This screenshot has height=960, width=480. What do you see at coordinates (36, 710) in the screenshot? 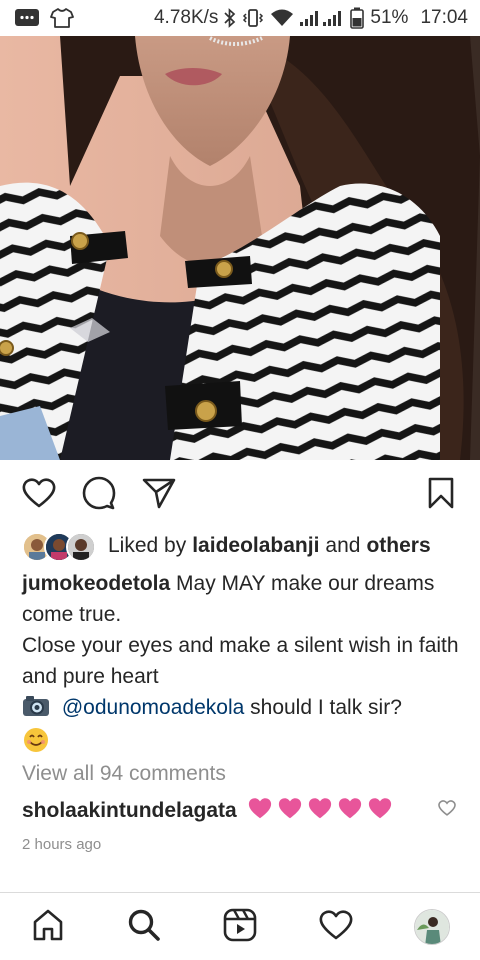
I see `camera-icon` at bounding box center [36, 710].